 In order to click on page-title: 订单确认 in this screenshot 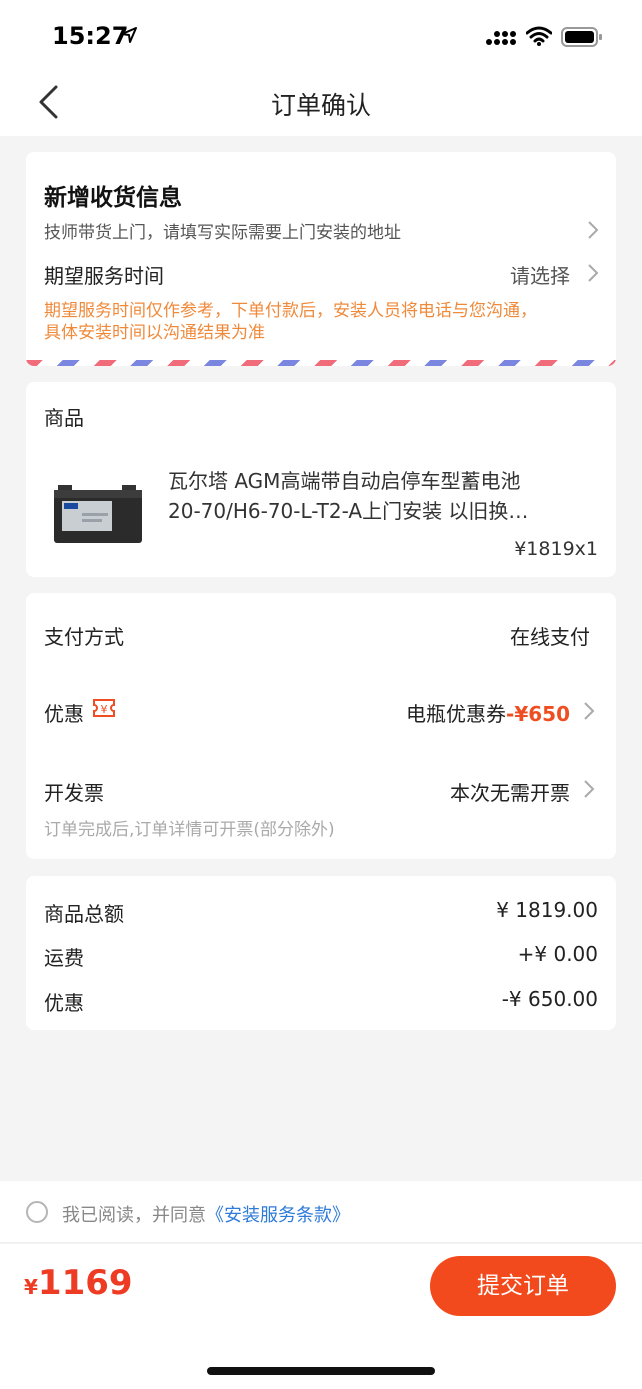, I will do `click(320, 105)`.